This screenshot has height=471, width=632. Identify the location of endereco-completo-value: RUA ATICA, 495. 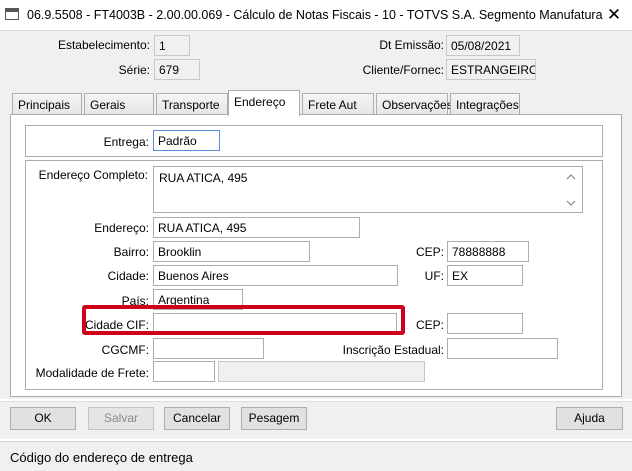
(203, 178).